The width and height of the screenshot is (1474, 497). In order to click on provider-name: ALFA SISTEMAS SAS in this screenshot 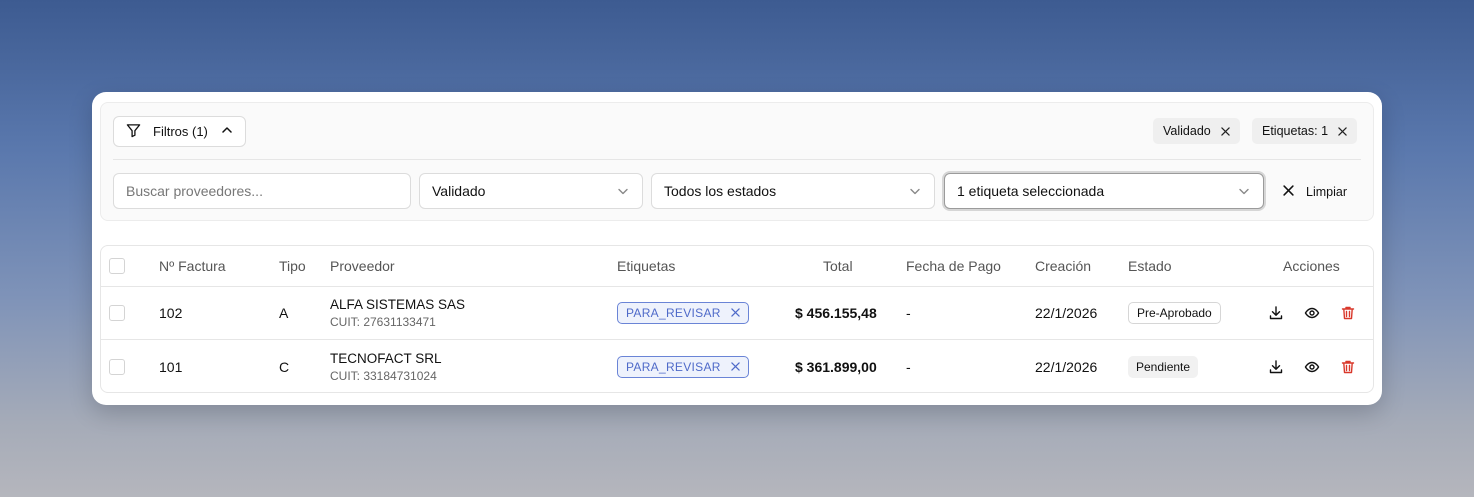, I will do `click(398, 304)`.